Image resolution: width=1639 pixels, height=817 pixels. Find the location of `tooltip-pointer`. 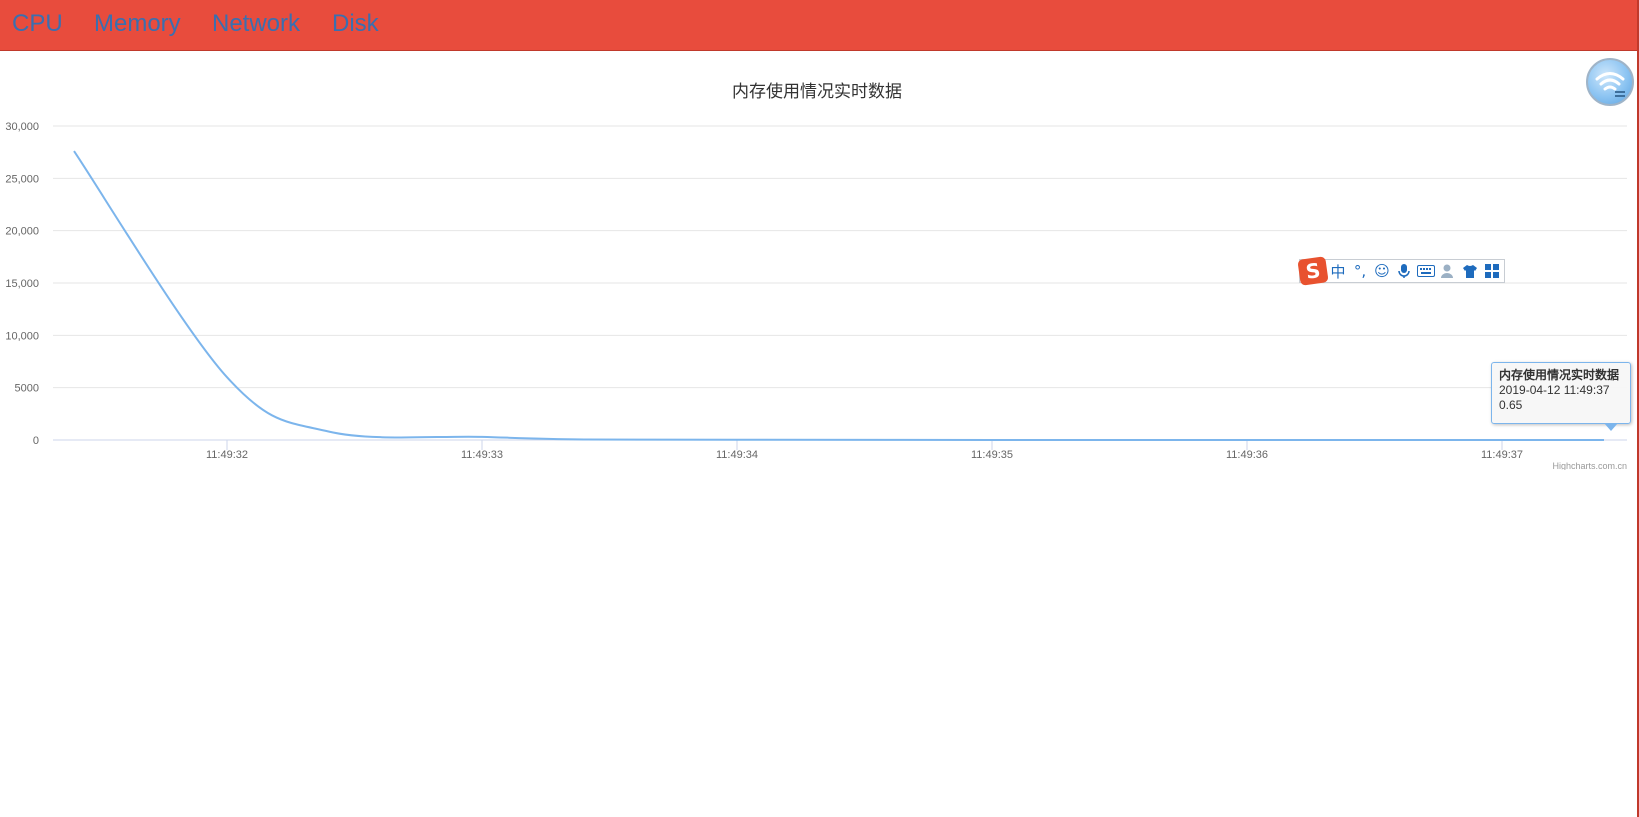

tooltip-pointer is located at coordinates (1611, 427).